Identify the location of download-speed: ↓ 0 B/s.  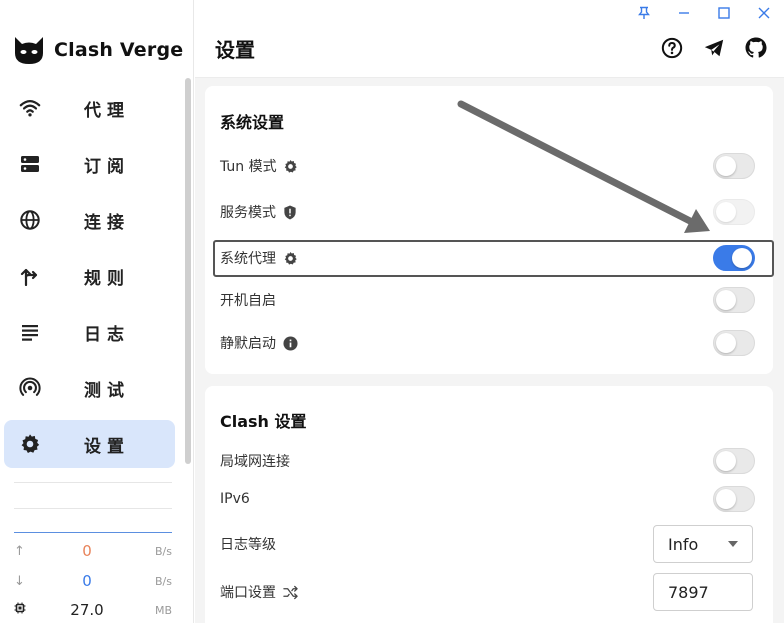
(94, 581).